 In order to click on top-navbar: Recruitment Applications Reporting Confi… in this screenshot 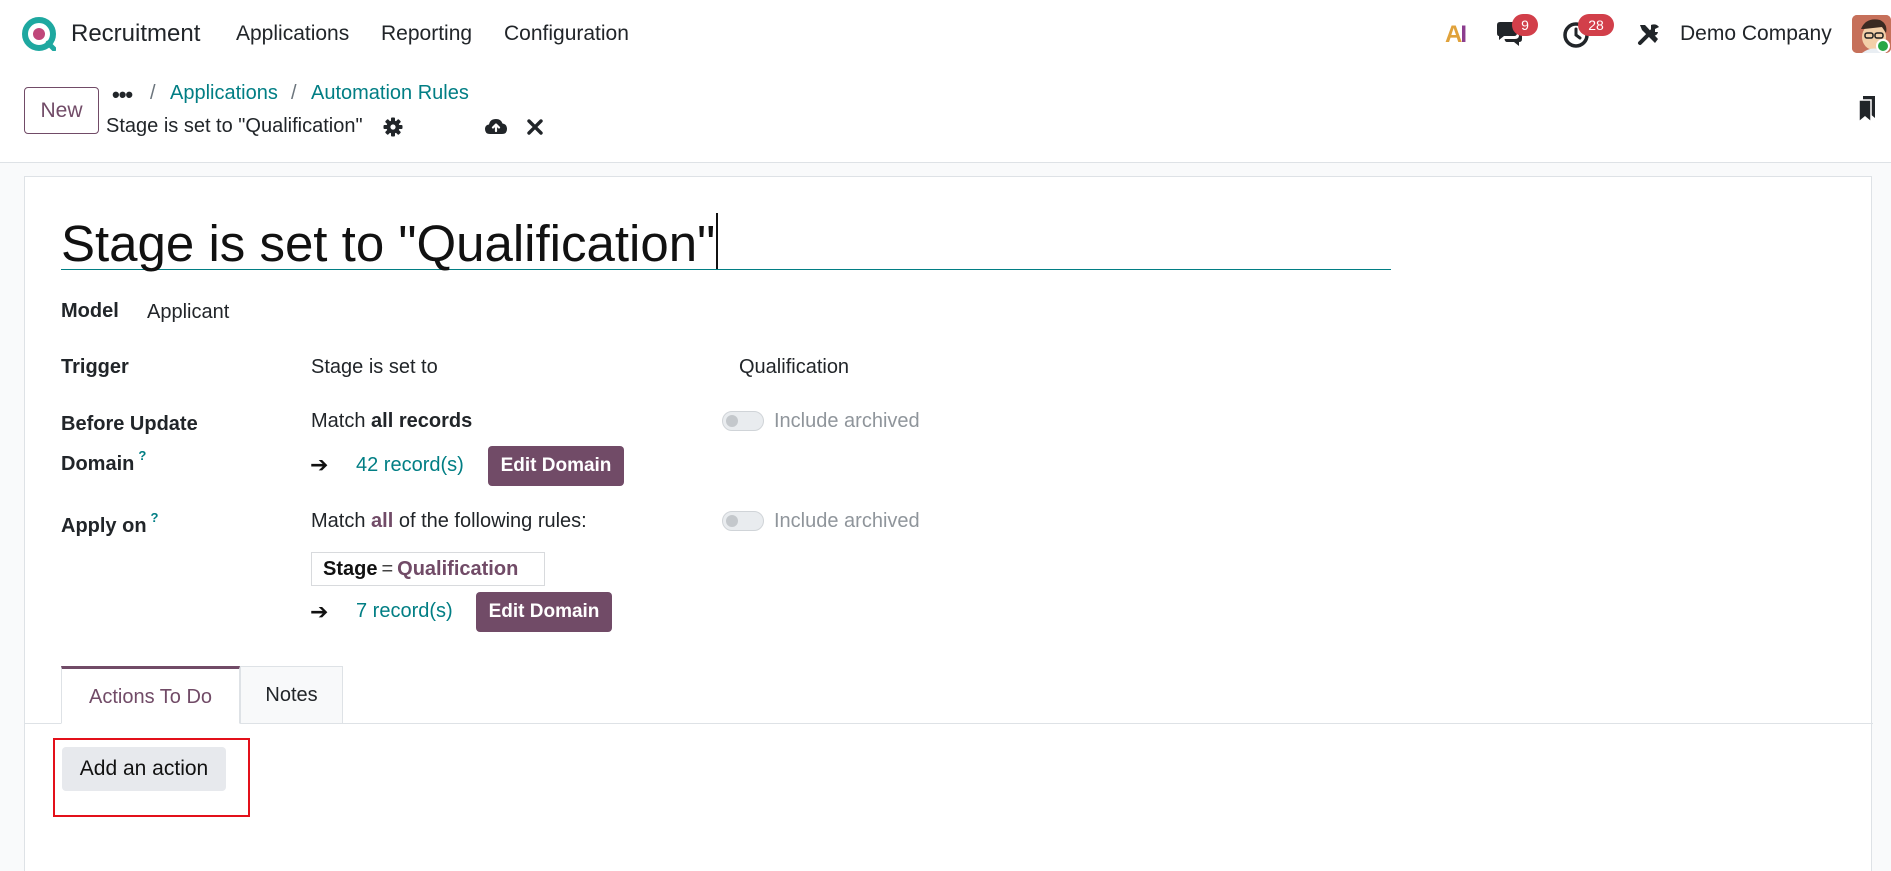, I will do `click(945, 35)`.